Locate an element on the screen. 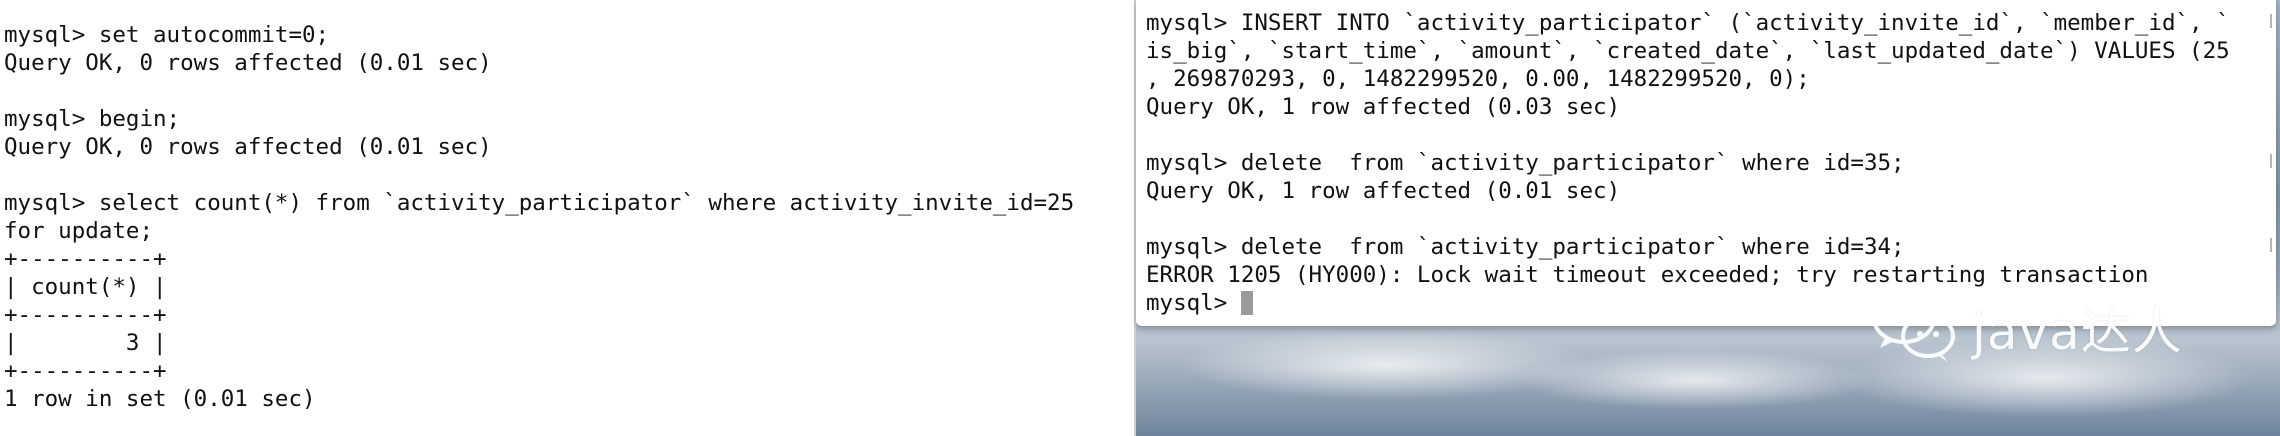 The image size is (2280, 436). prompt-text: mysql> is located at coordinates (1193, 303).